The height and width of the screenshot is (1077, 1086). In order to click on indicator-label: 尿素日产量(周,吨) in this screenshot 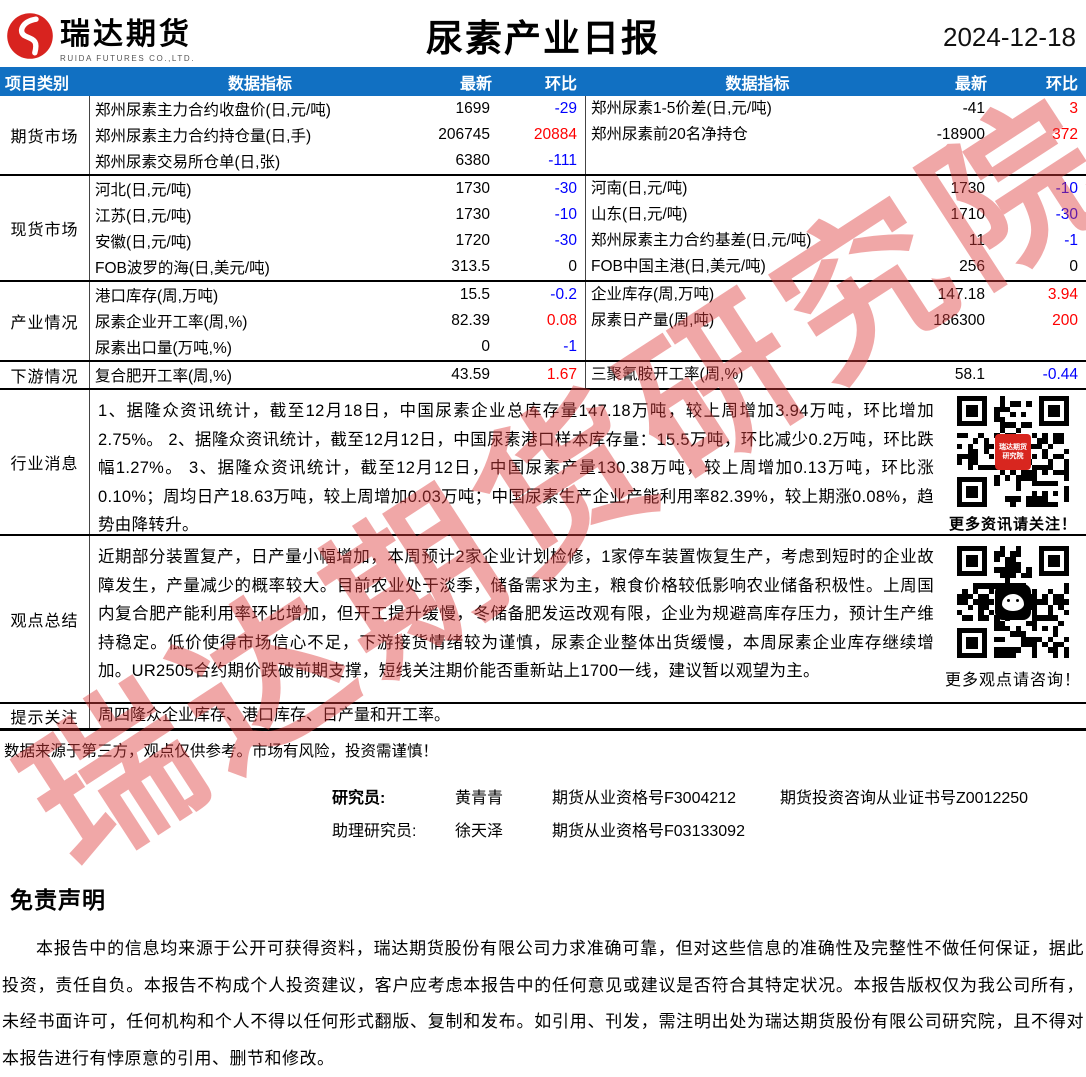, I will do `click(757, 321)`.